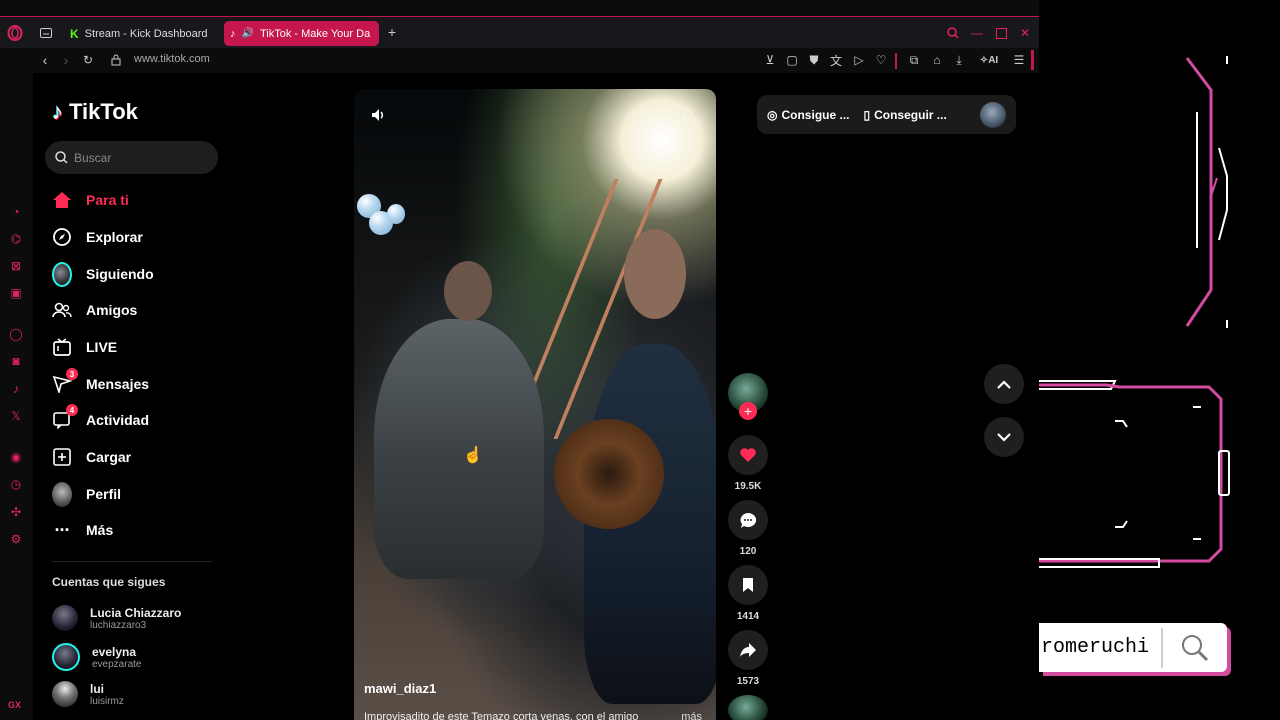  Describe the element at coordinates (937, 60) in the screenshot. I see `wallet-icon: ⌂` at that location.